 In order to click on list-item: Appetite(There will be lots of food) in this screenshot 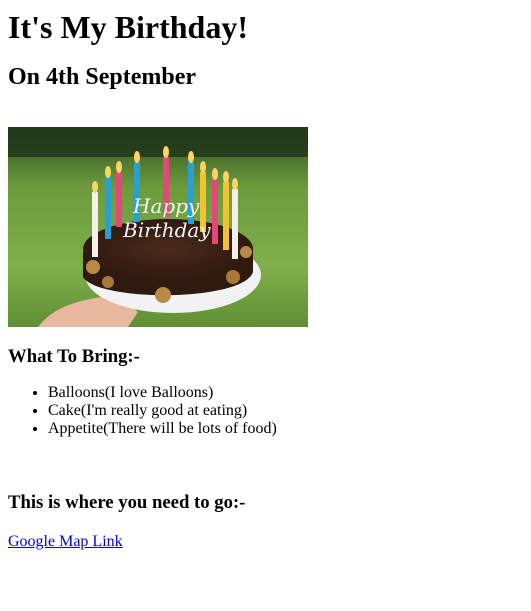, I will do `click(285, 429)`.